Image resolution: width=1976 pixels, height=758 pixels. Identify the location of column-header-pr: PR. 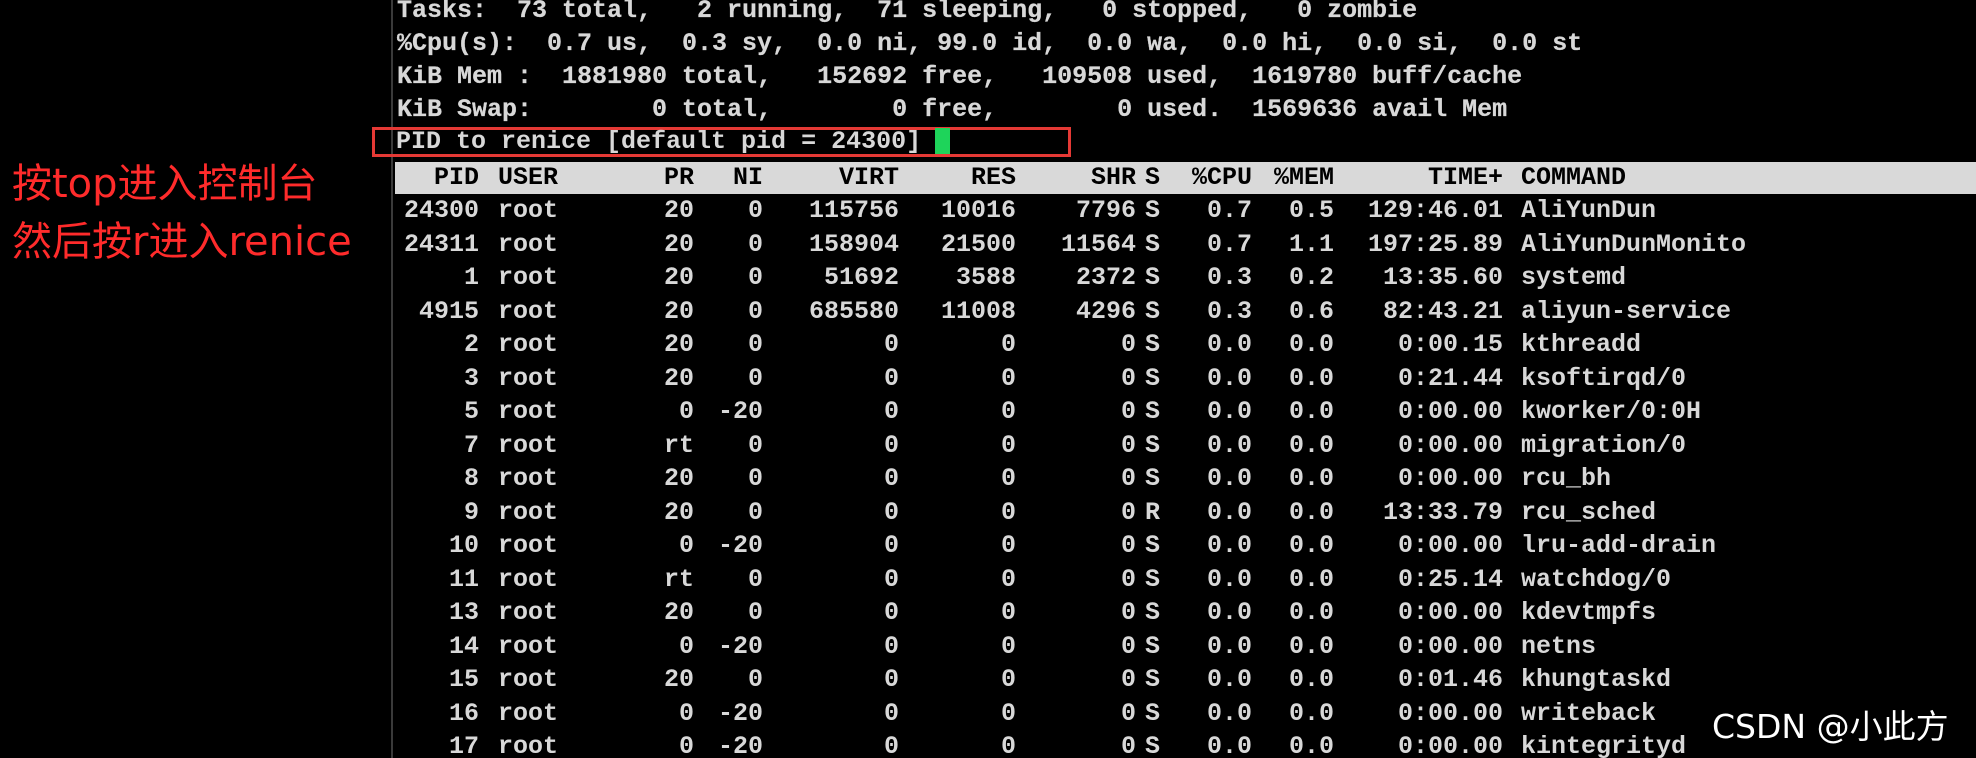
(644, 178).